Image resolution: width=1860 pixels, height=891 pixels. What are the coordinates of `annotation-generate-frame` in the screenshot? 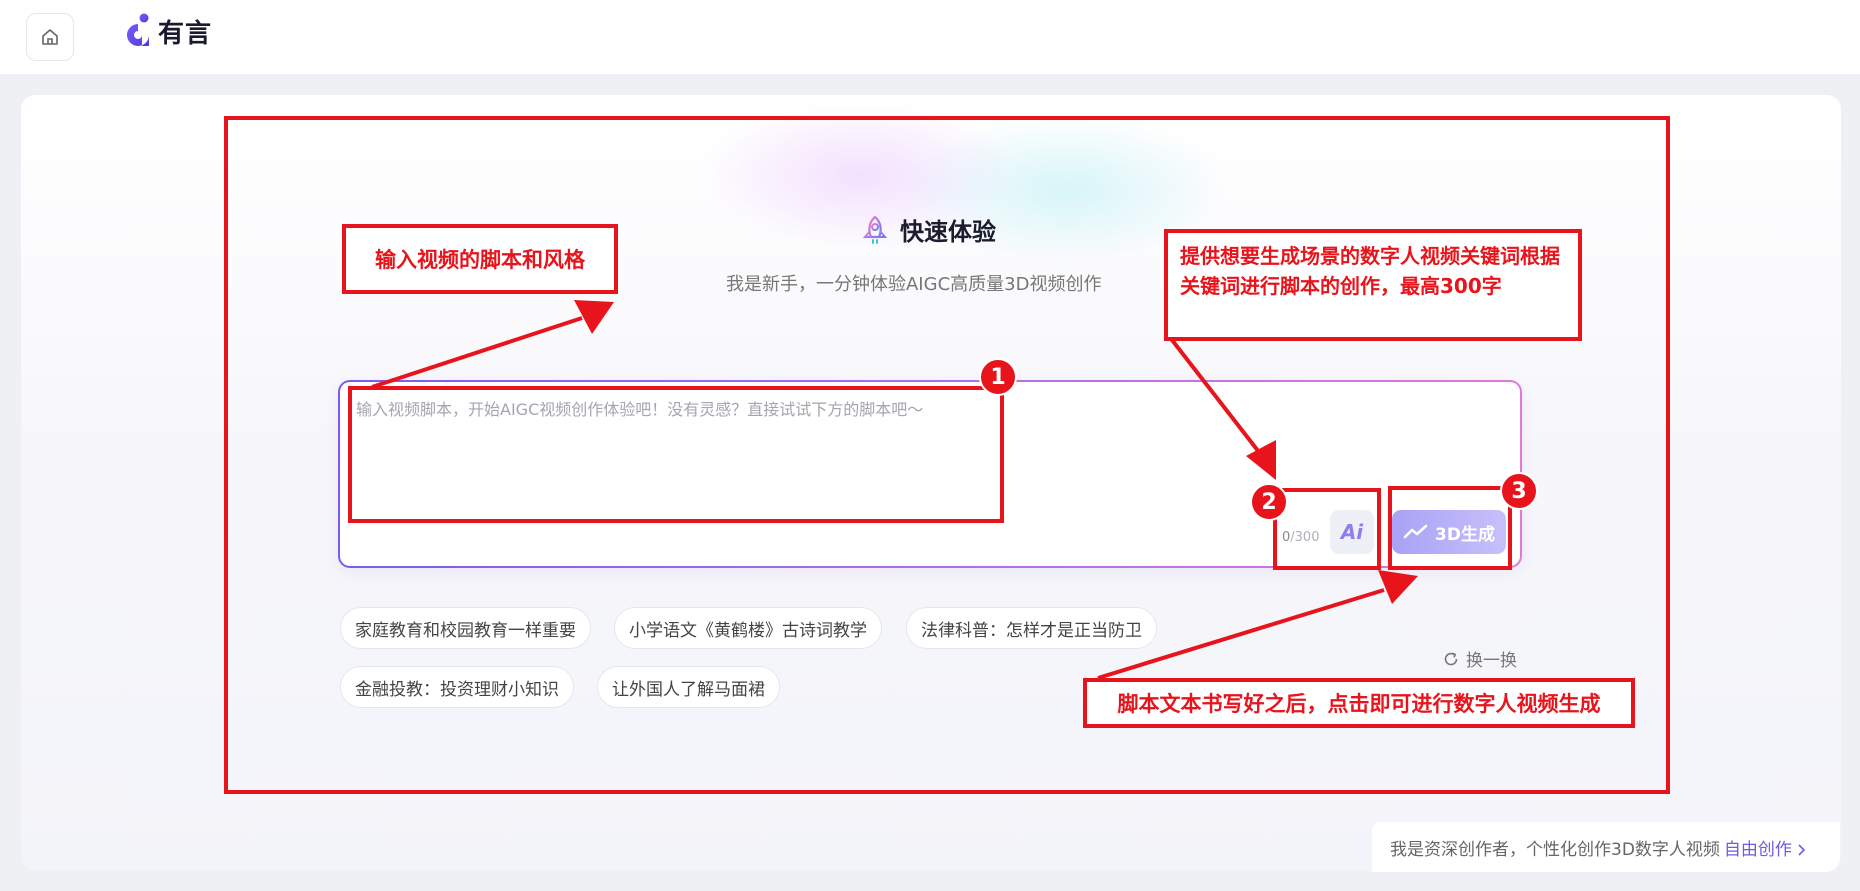 It's located at (1450, 528).